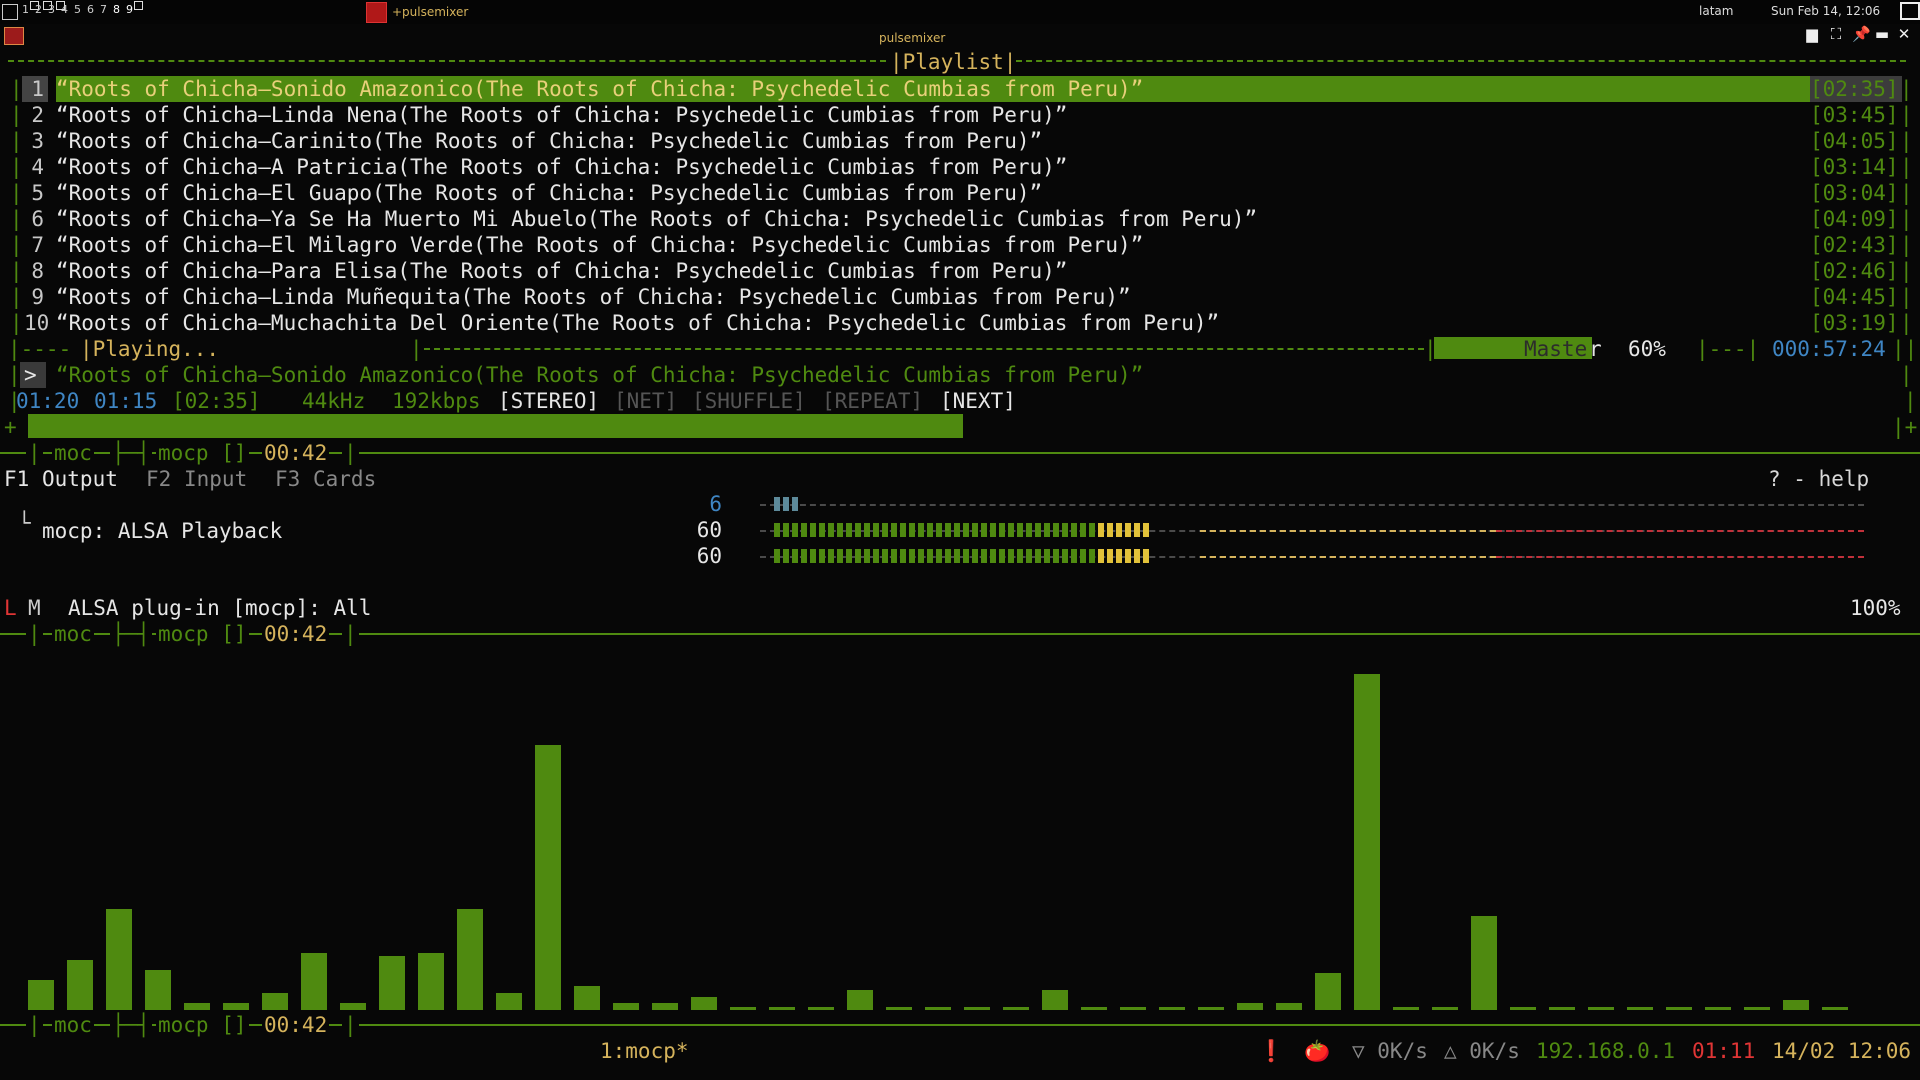 Image resolution: width=1920 pixels, height=1080 pixels. Describe the element at coordinates (953, 62) in the screenshot. I see `playlist-title: |Playlist|` at that location.